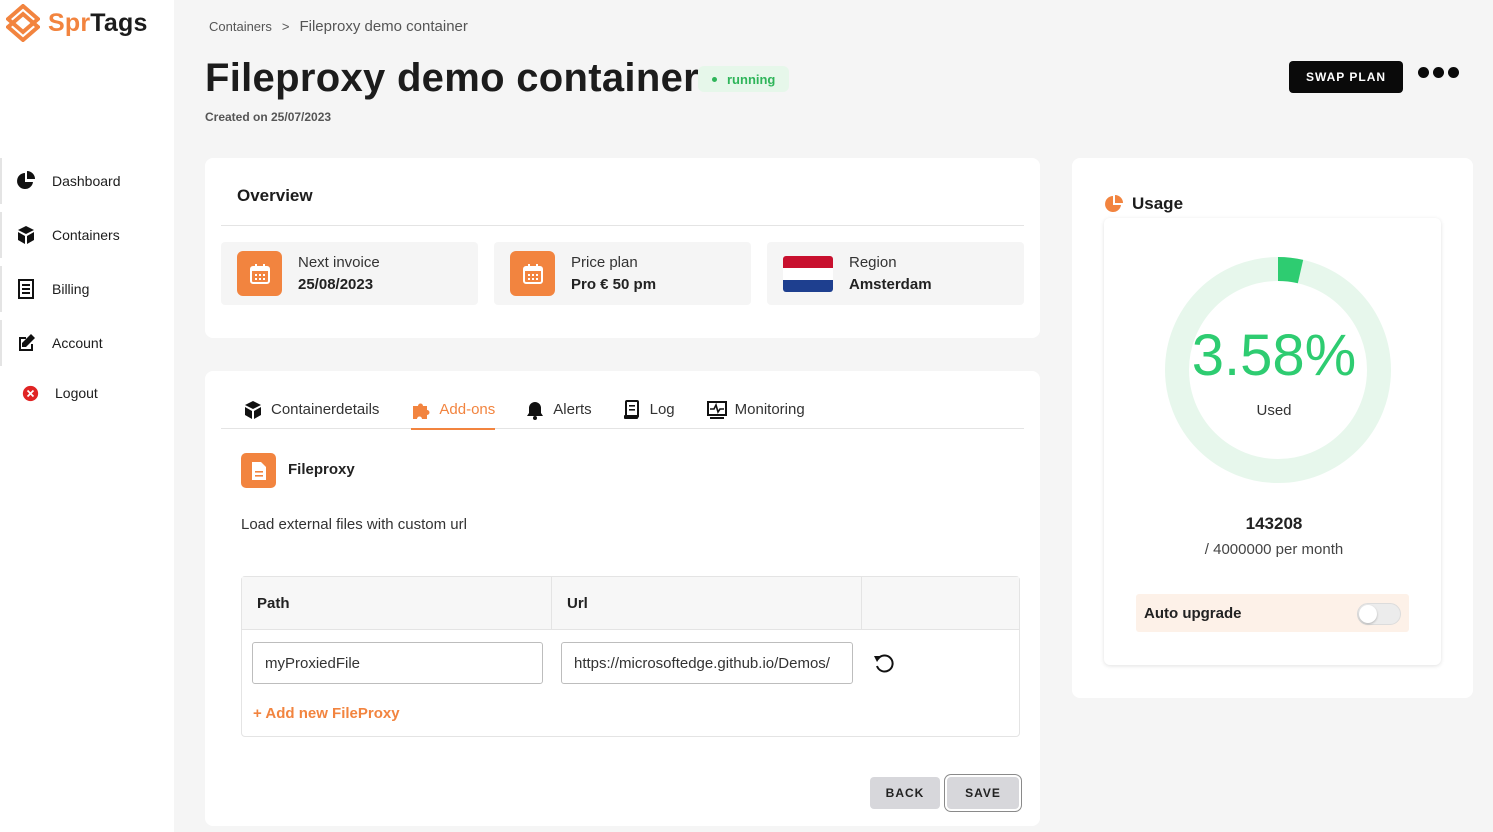 The width and height of the screenshot is (1493, 832). Describe the element at coordinates (325, 409) in the screenshot. I see `tab-label: Containerdetails` at that location.